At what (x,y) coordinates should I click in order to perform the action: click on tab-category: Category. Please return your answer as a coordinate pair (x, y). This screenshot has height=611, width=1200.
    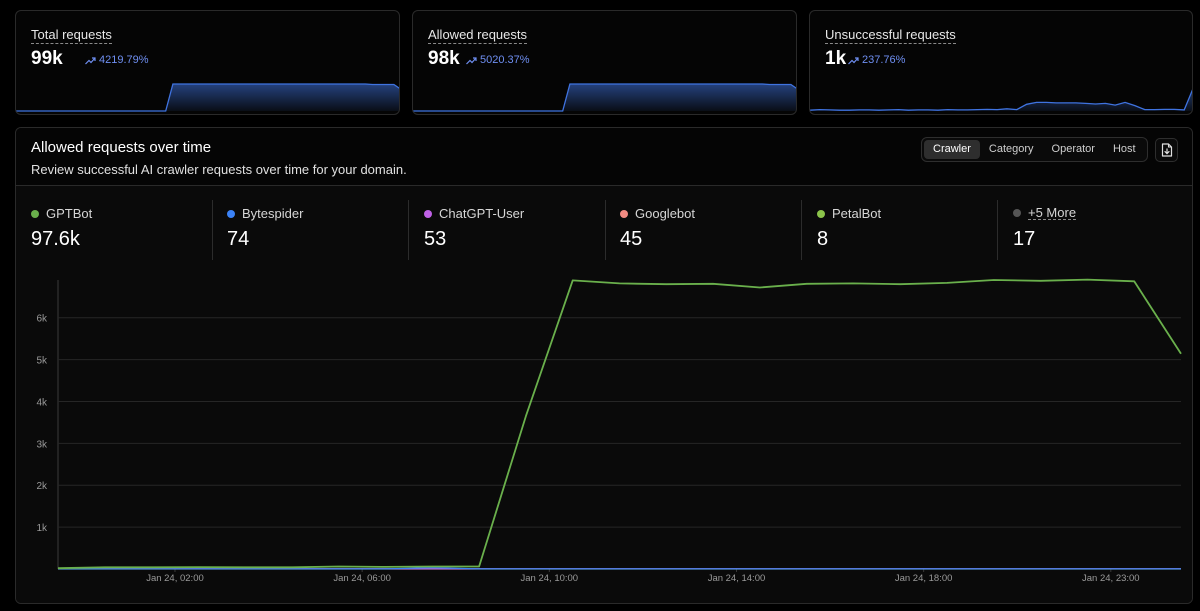
    Looking at the image, I should click on (1011, 149).